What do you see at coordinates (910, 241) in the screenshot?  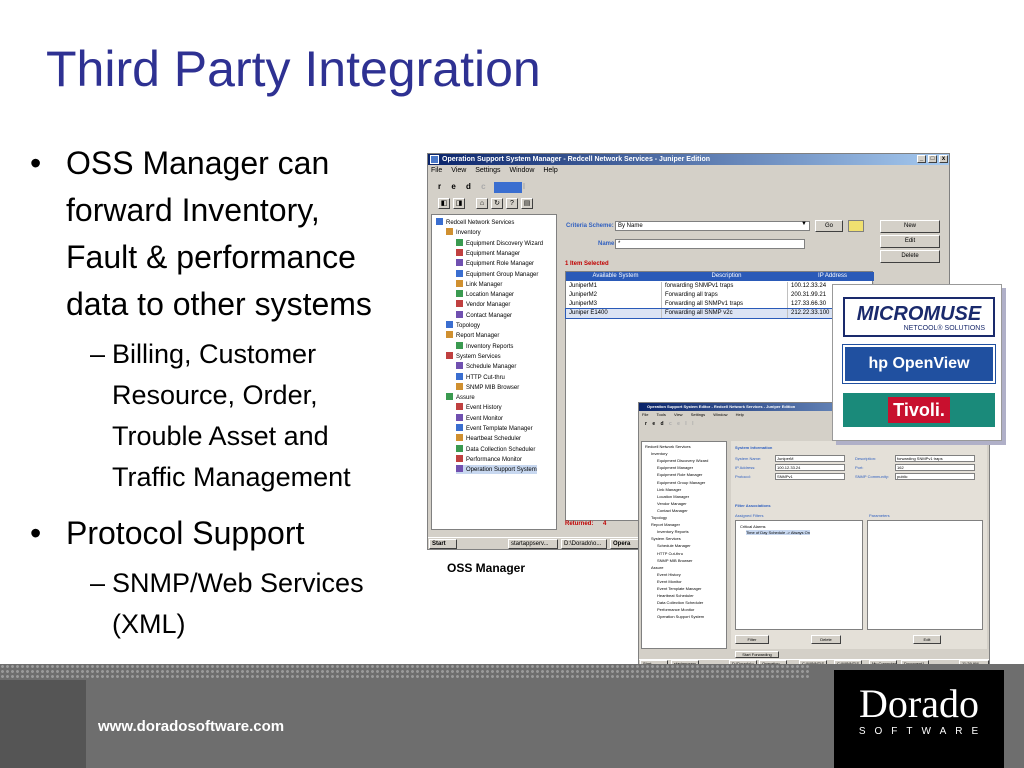 I see `edit-button: Edit` at bounding box center [910, 241].